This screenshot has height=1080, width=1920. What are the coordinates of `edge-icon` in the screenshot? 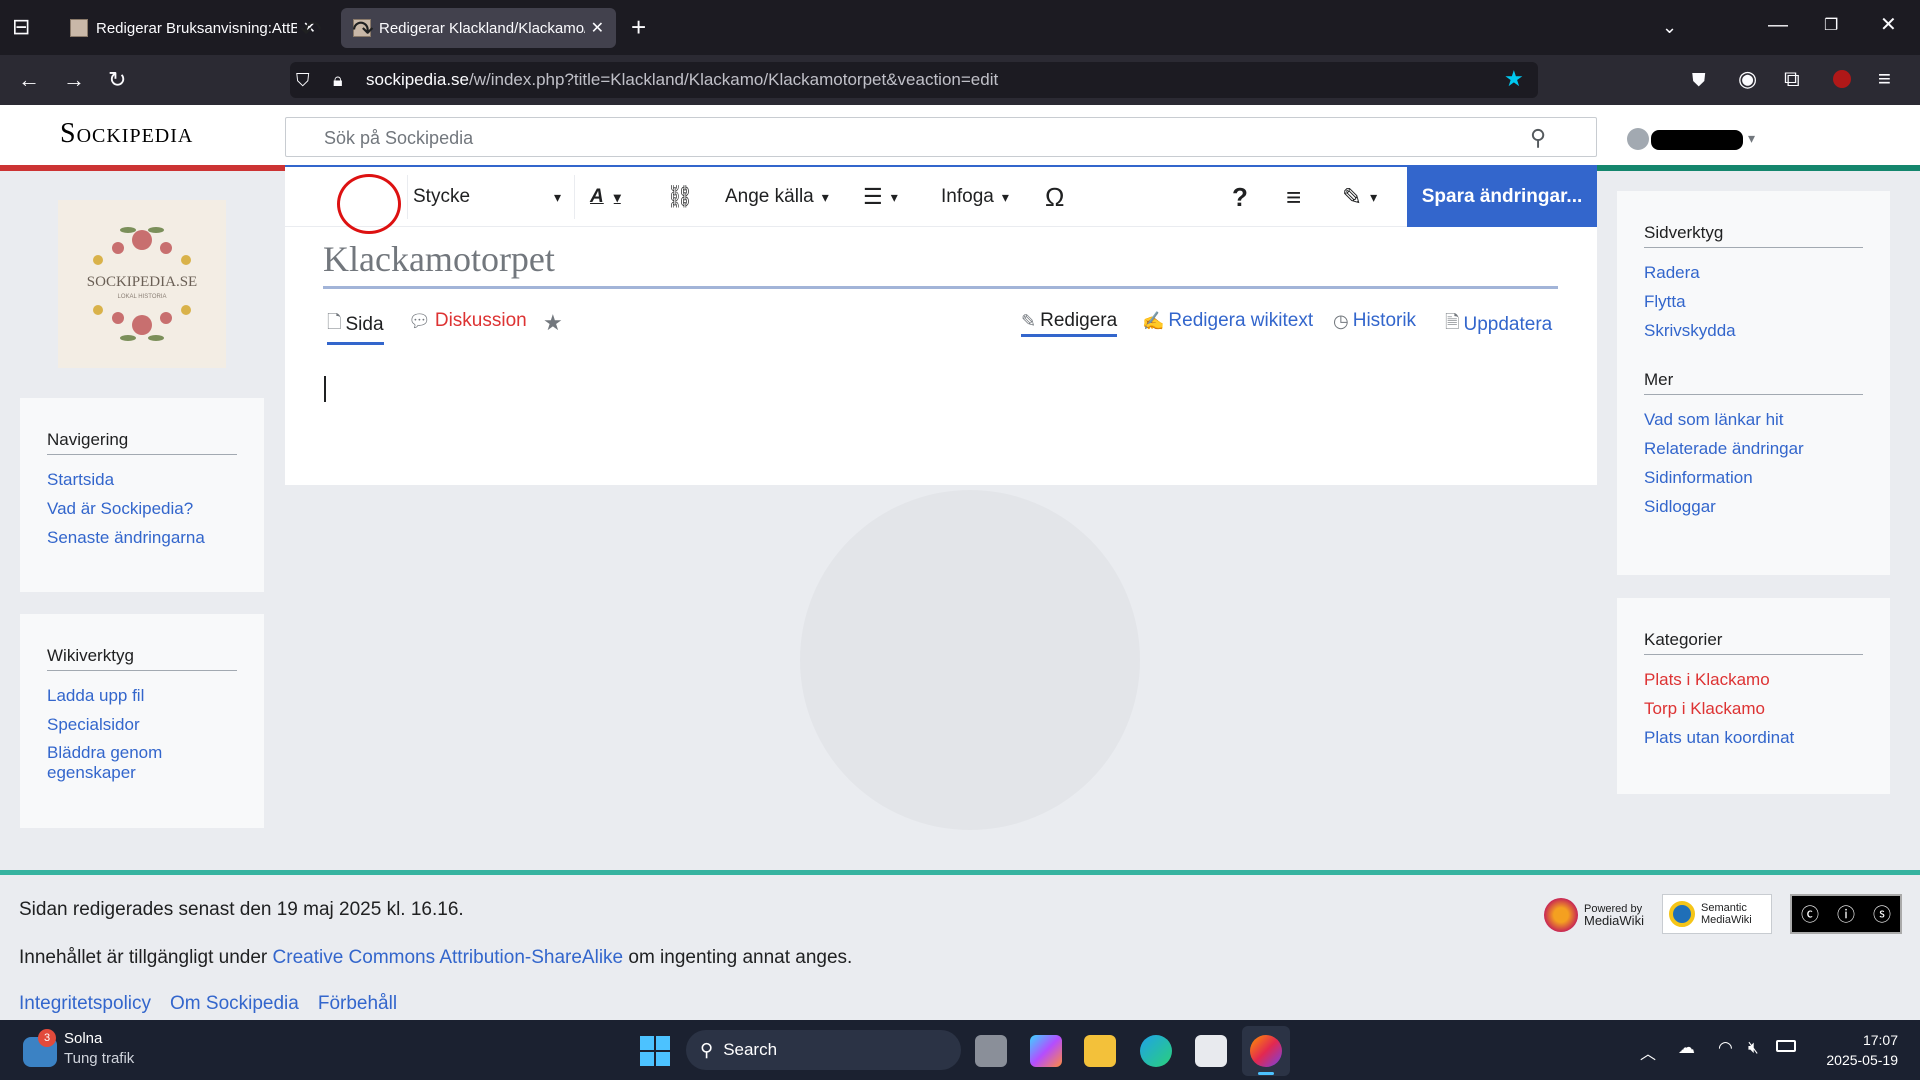 It's located at (1156, 1051).